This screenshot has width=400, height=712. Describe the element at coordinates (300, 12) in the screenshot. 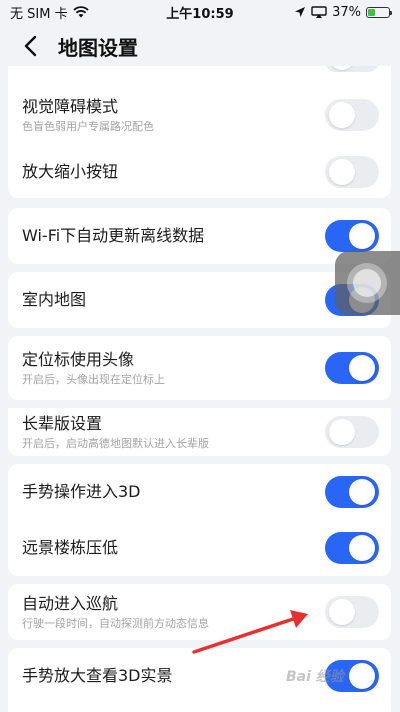

I see `location-arrow-icon` at that location.